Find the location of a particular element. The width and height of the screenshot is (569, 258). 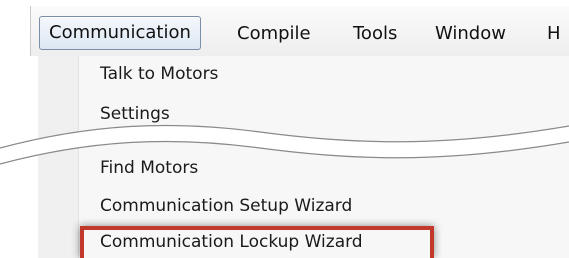

menu-item-talk-to-motors: Talk to Motors is located at coordinates (159, 74).